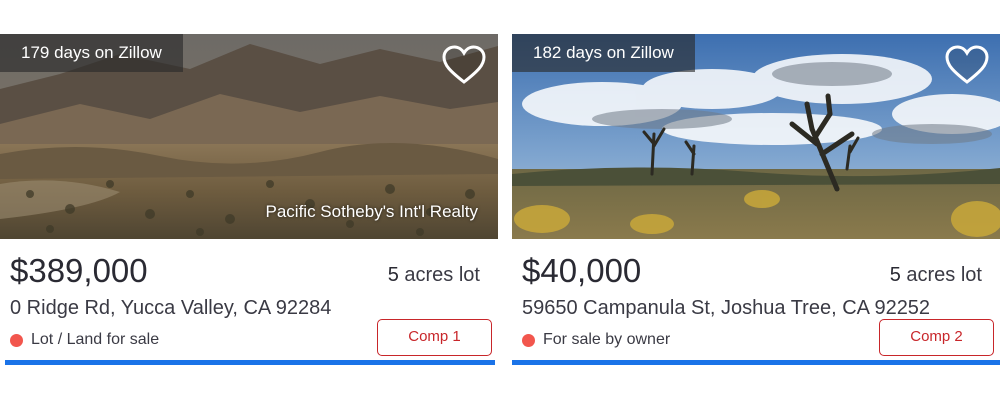  I want to click on listing-status: For sale by owner, so click(596, 340).